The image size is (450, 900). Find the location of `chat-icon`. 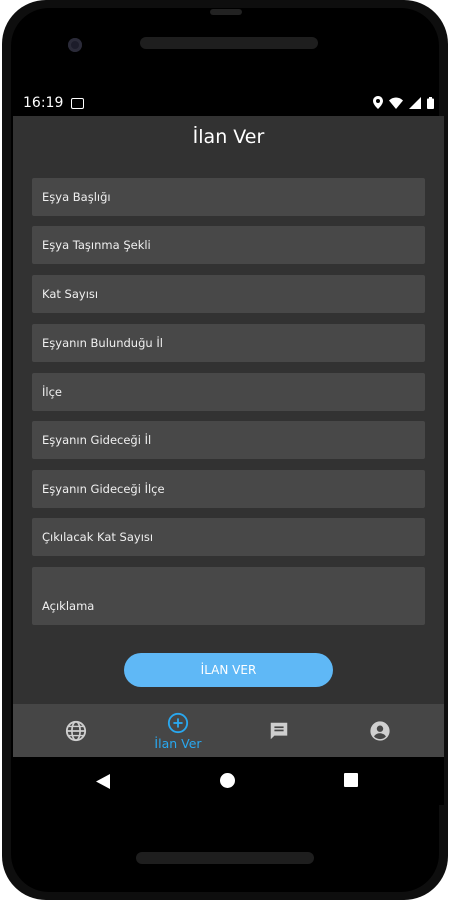

chat-icon is located at coordinates (279, 731).